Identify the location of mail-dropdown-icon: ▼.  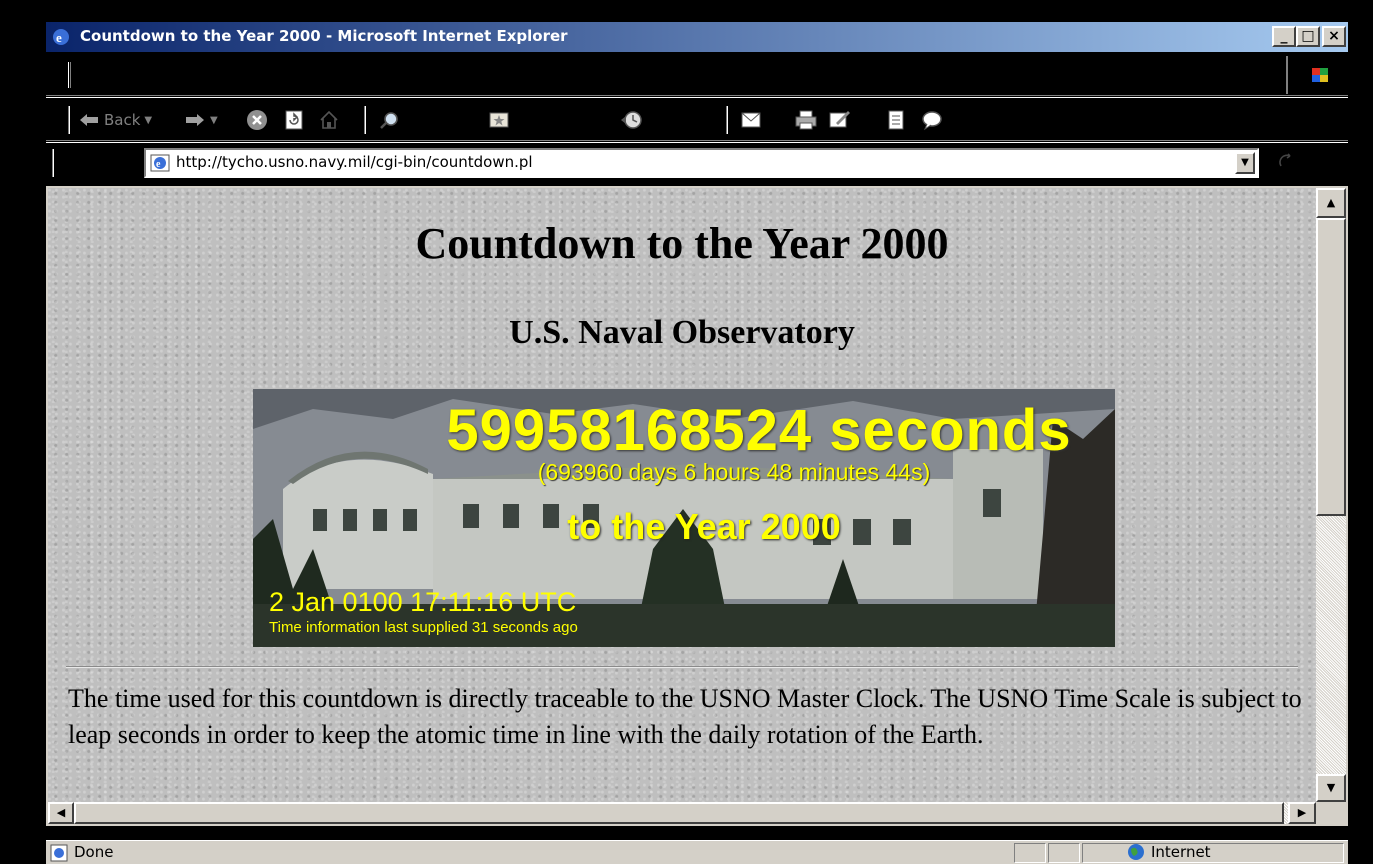
(774, 120).